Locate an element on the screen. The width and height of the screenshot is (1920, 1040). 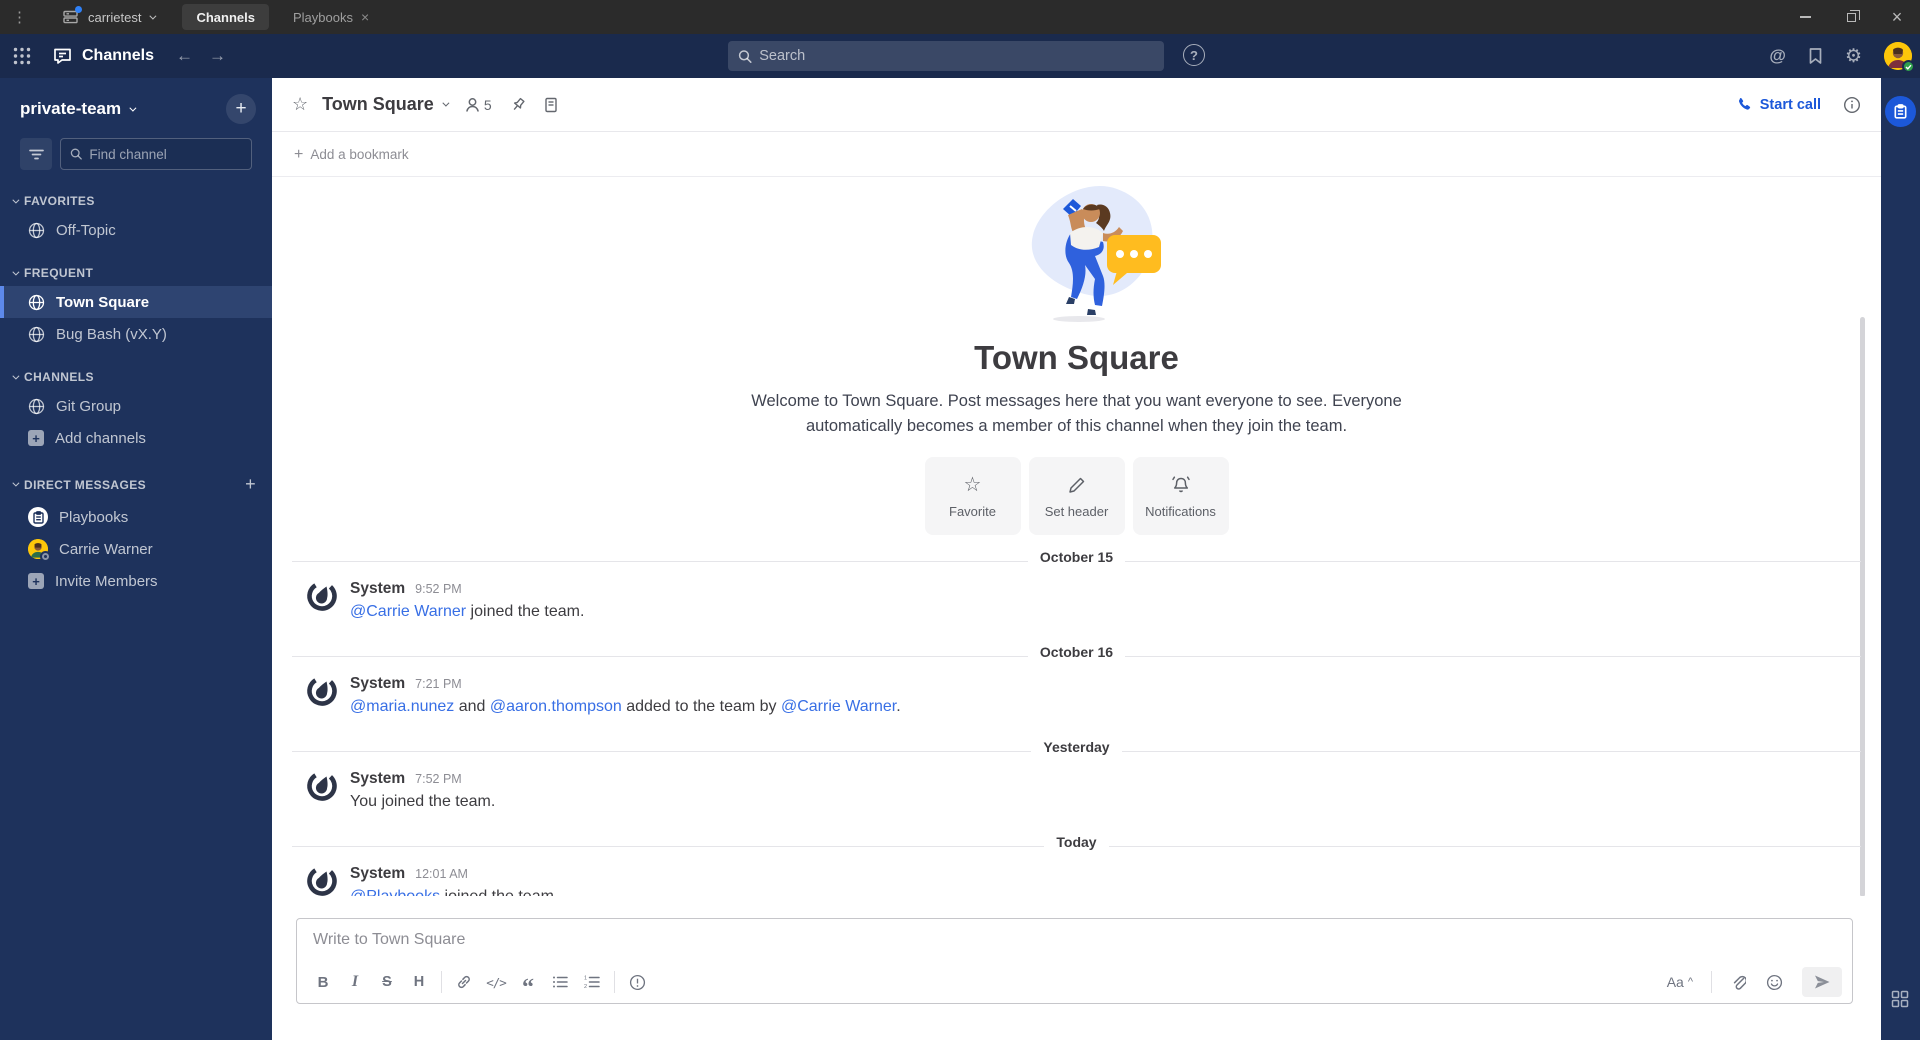
restore-icon is located at coordinates (1853, 15).